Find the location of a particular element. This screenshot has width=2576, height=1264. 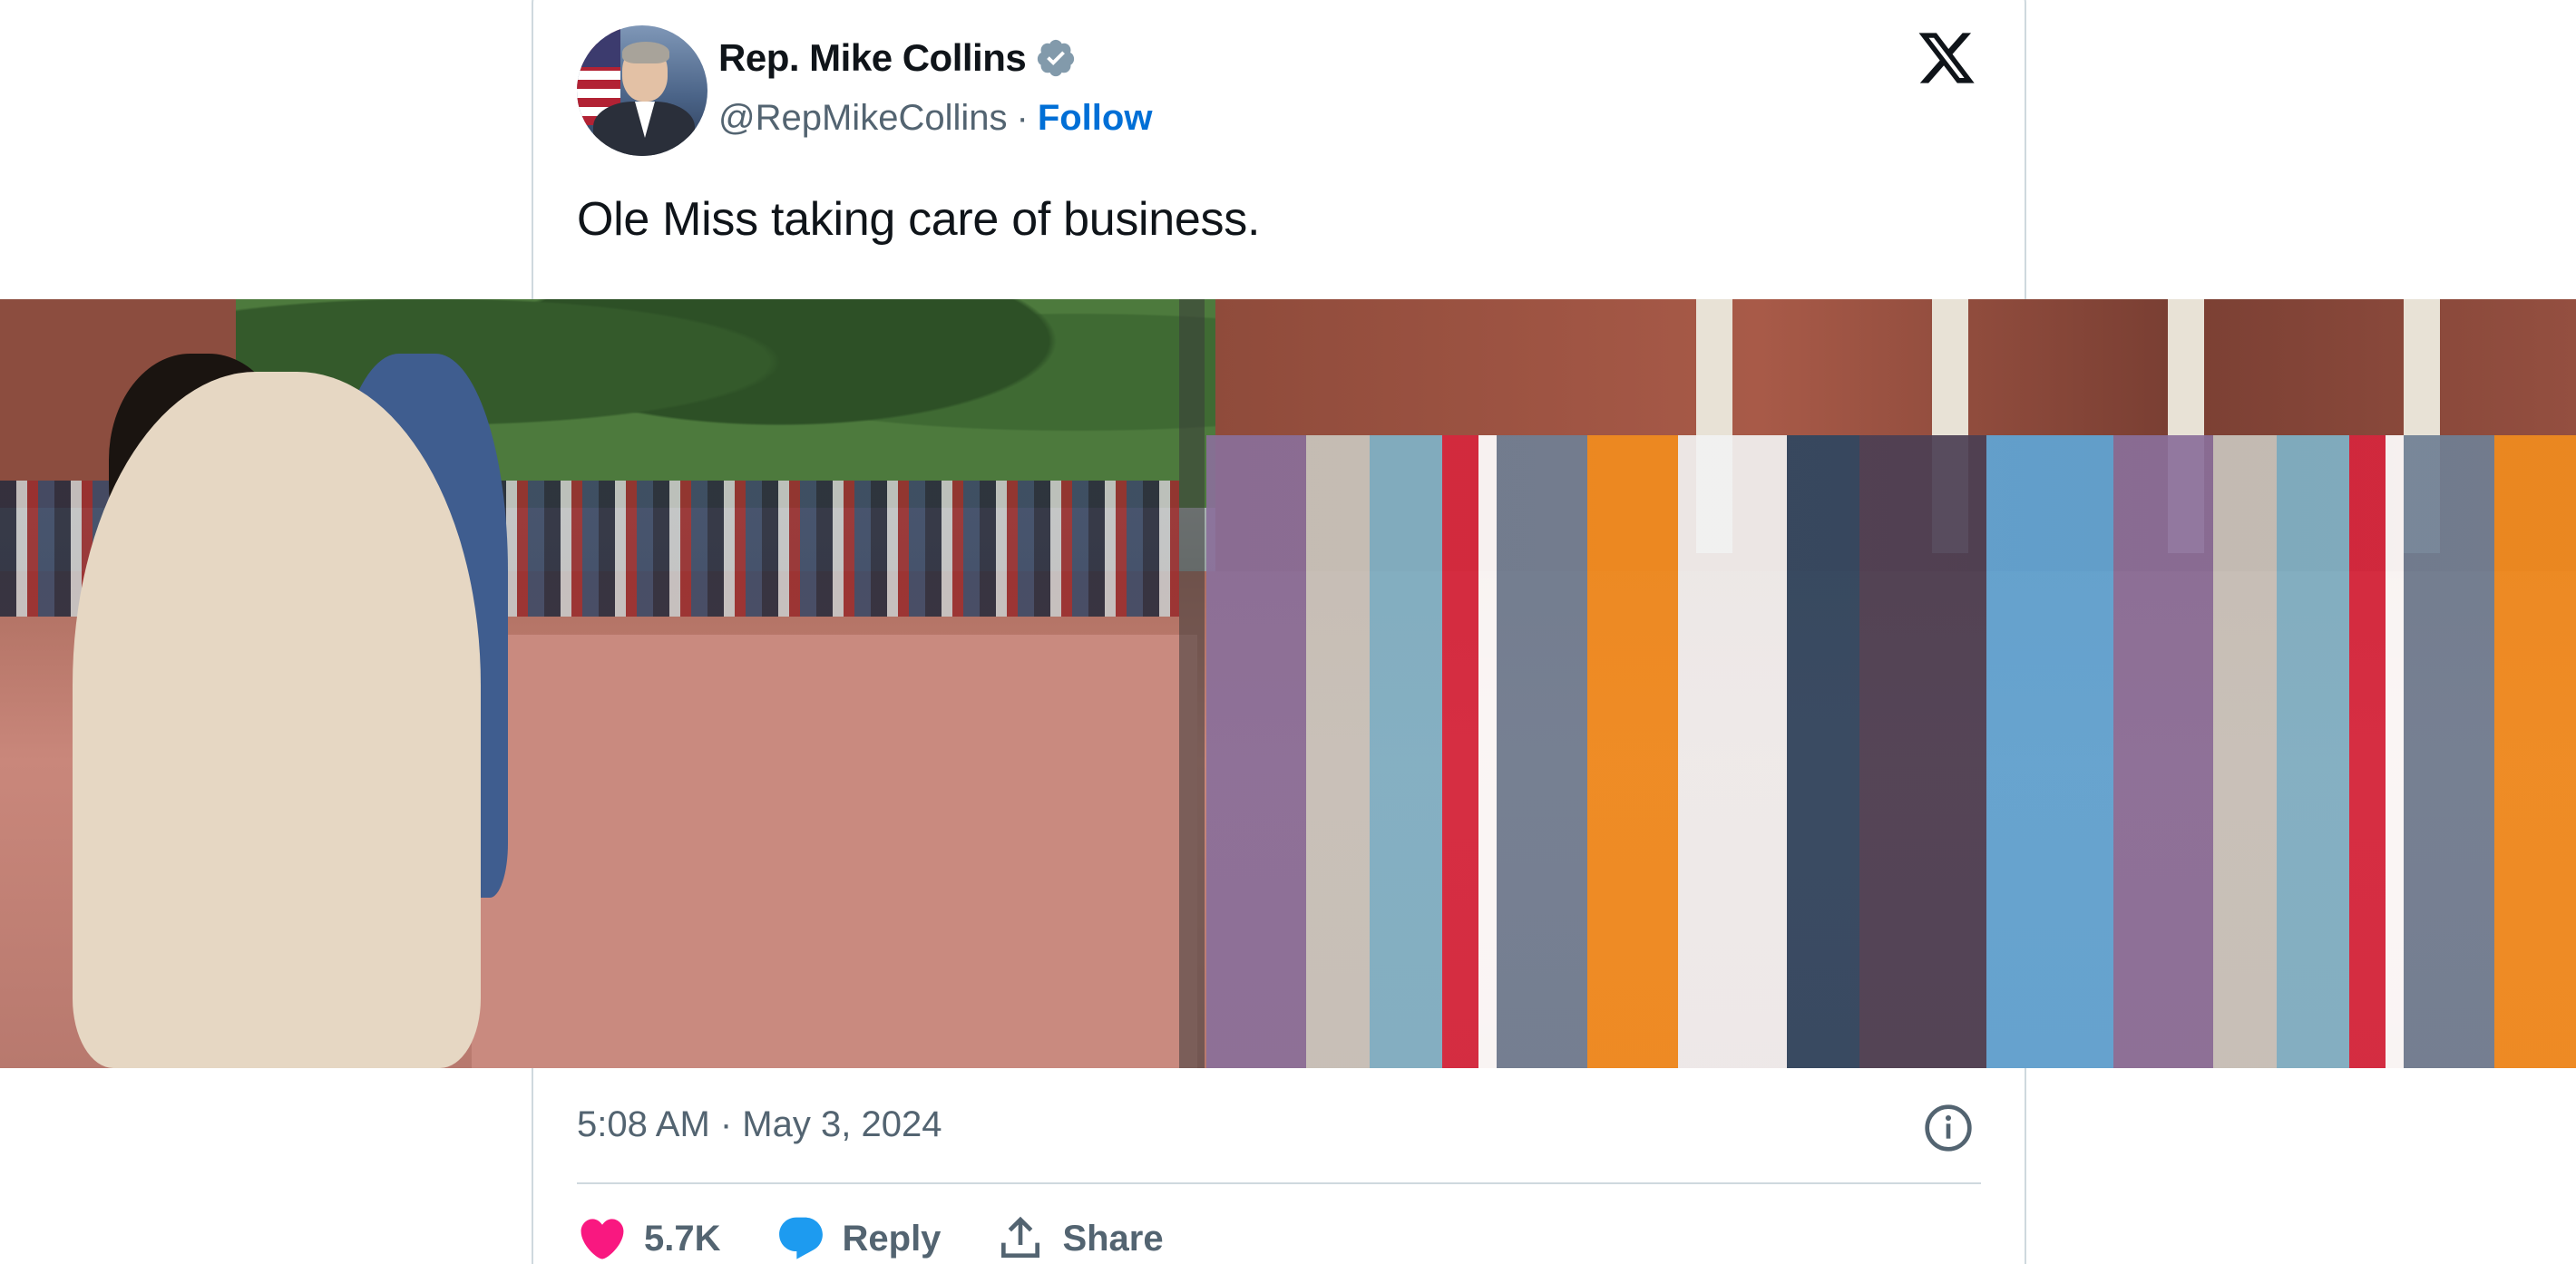

share-label: Share is located at coordinates (1113, 1238).